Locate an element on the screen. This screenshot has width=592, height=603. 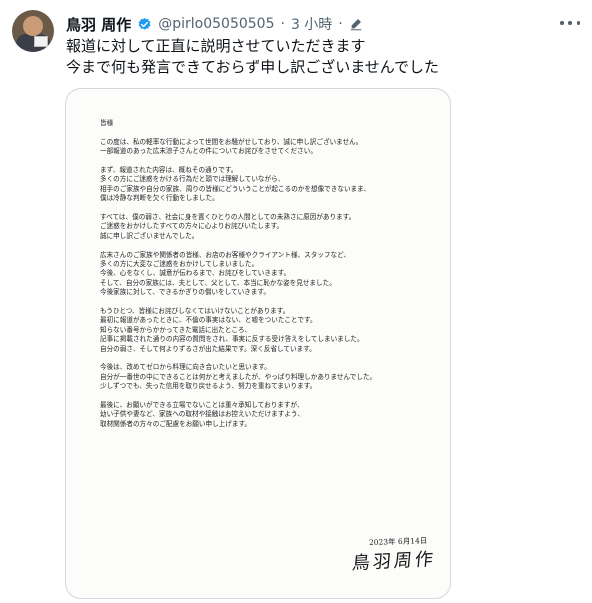
tweet-header: 鳥羽 周作 @pirlo05050505 · 3 小時 · is located at coordinates (214, 24).